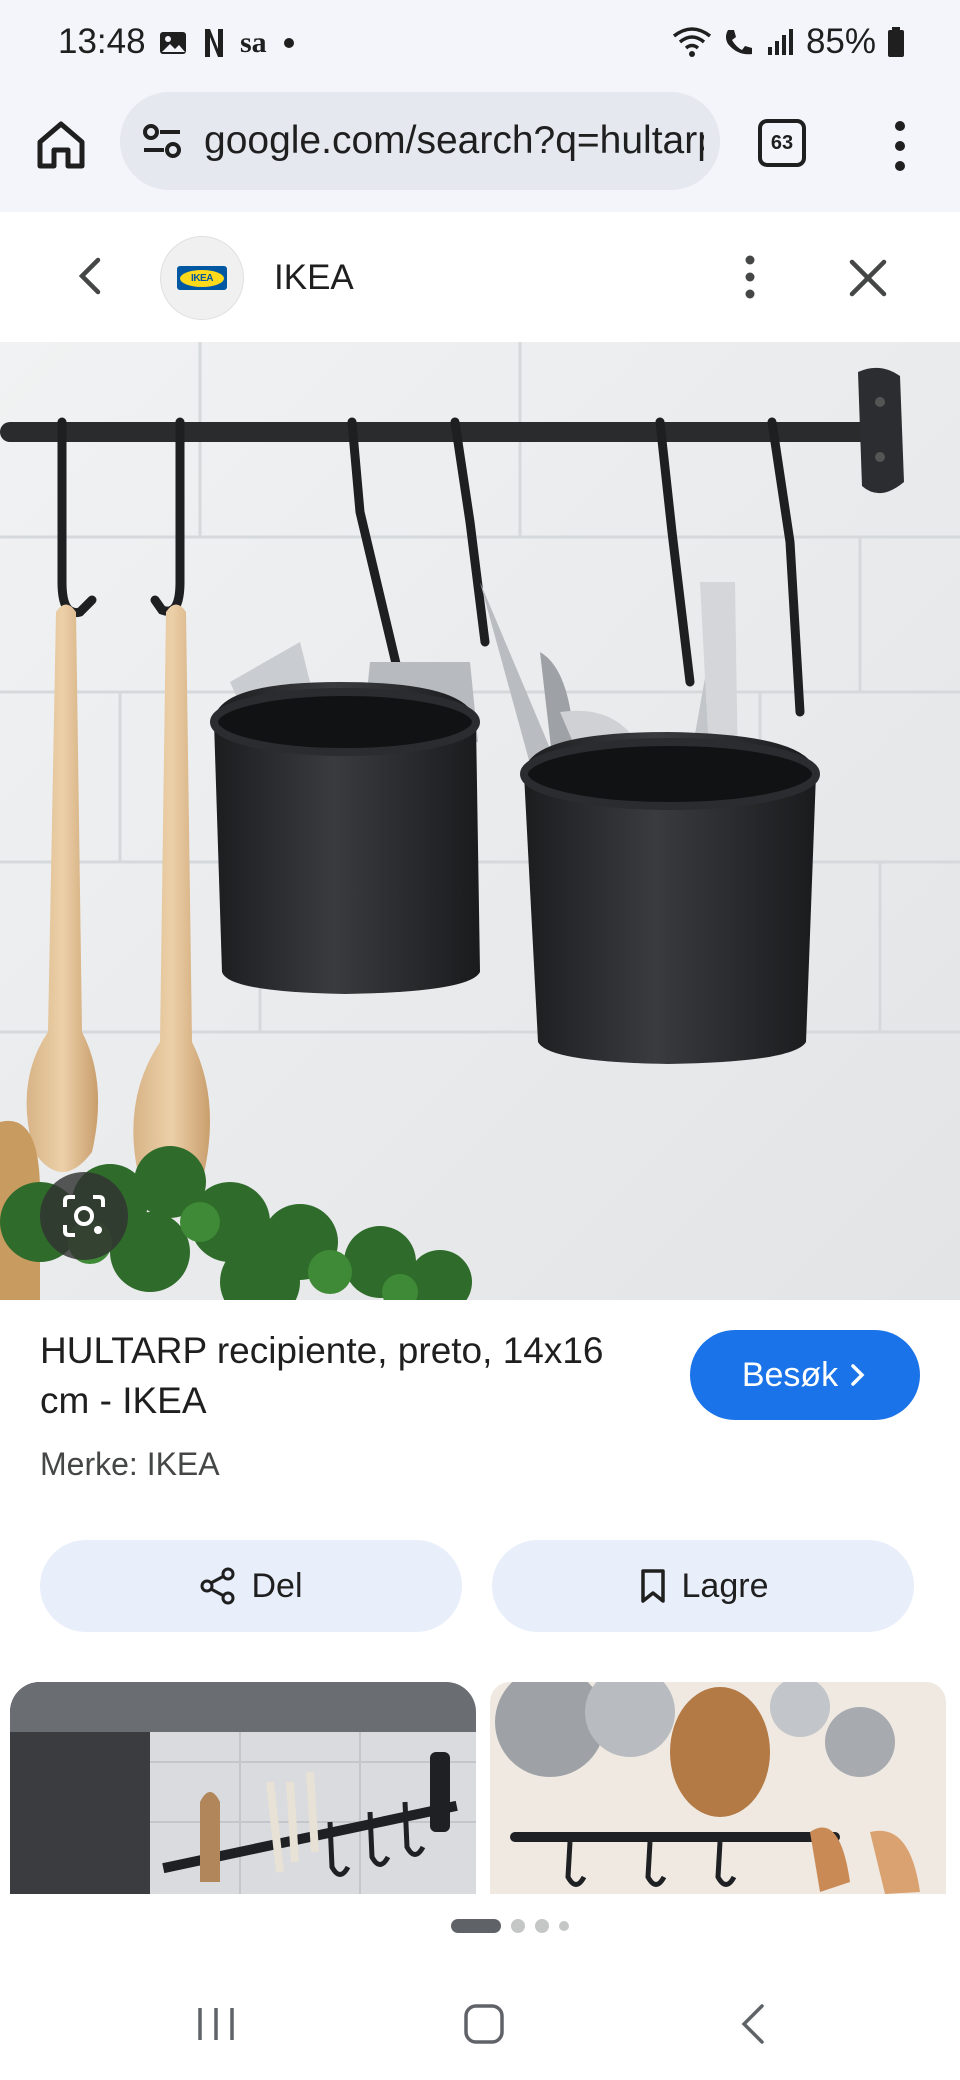  I want to click on save-label: Lagre, so click(725, 1585).